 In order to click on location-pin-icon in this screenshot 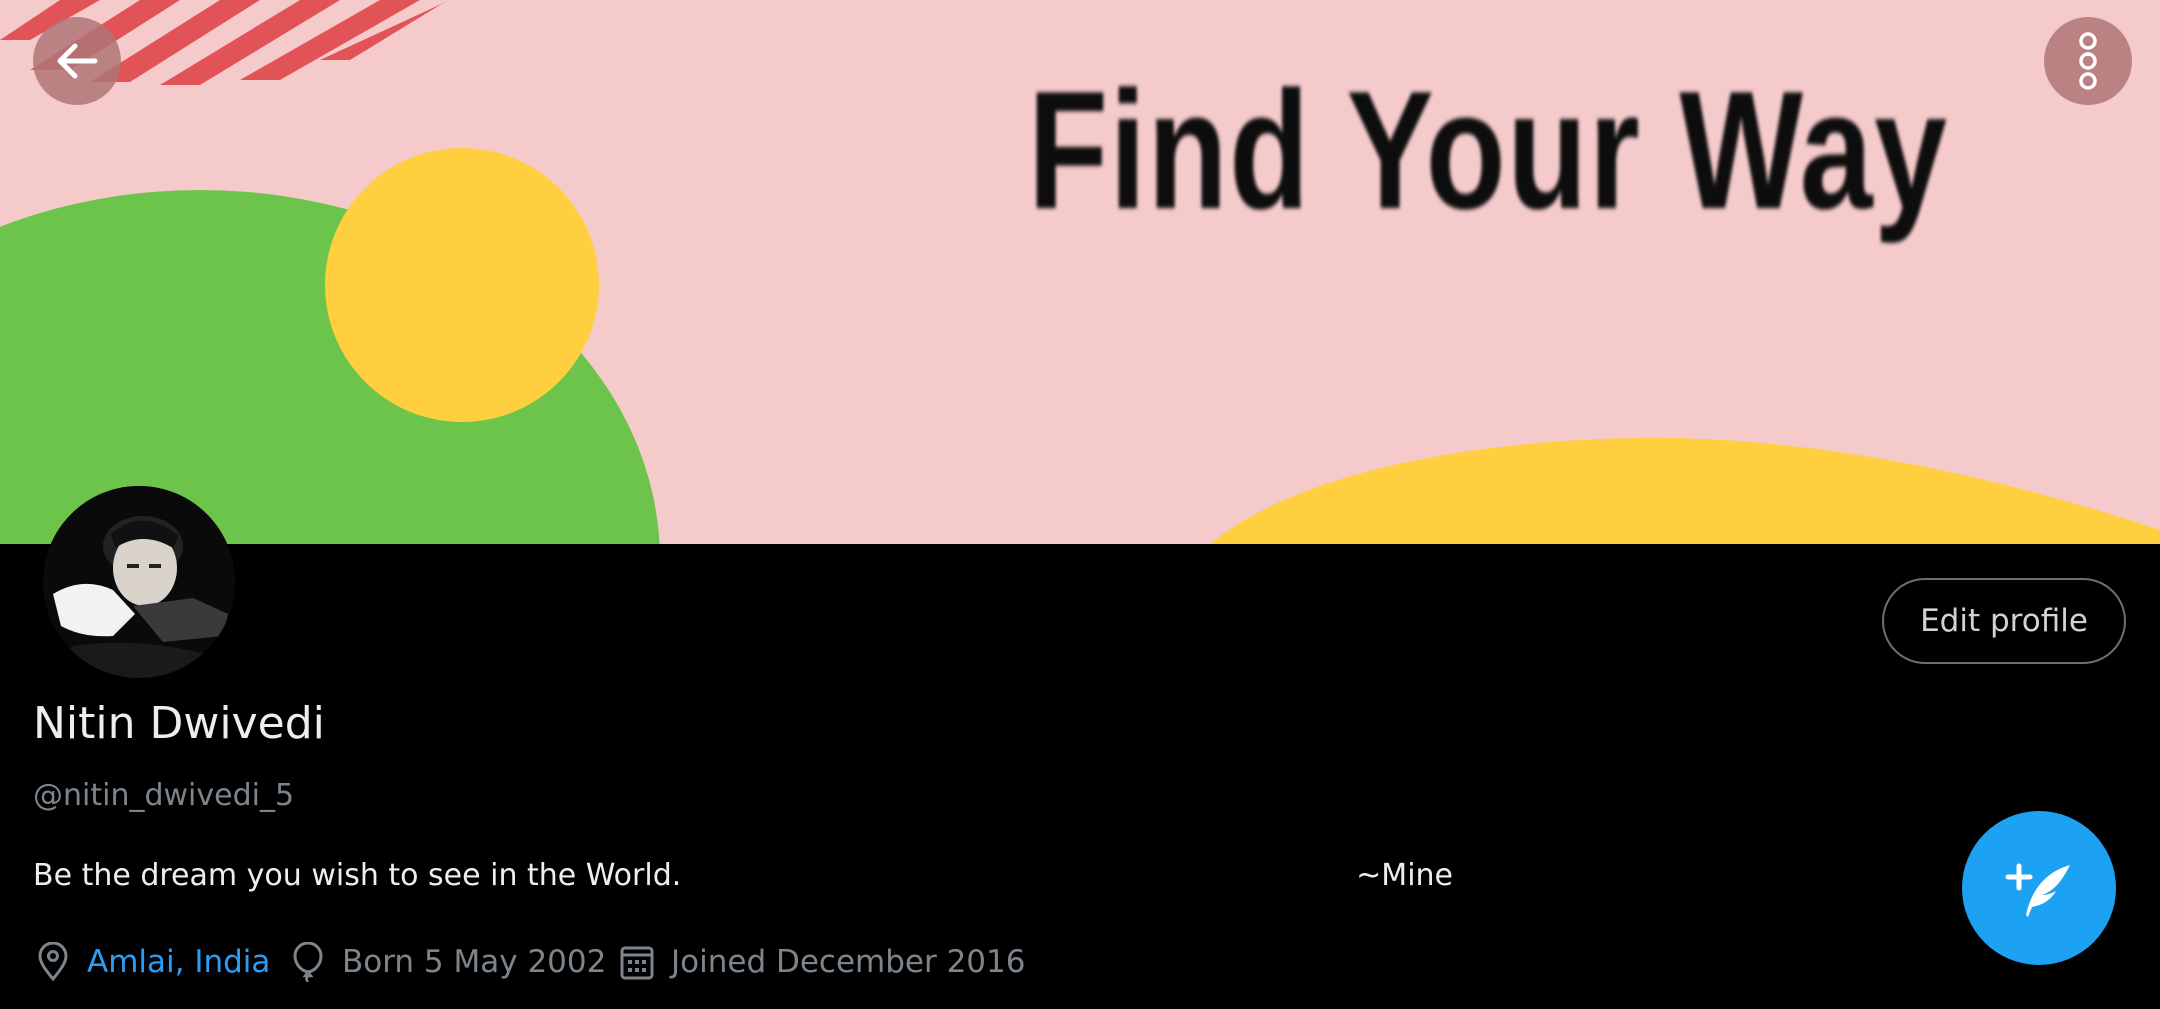, I will do `click(53, 962)`.